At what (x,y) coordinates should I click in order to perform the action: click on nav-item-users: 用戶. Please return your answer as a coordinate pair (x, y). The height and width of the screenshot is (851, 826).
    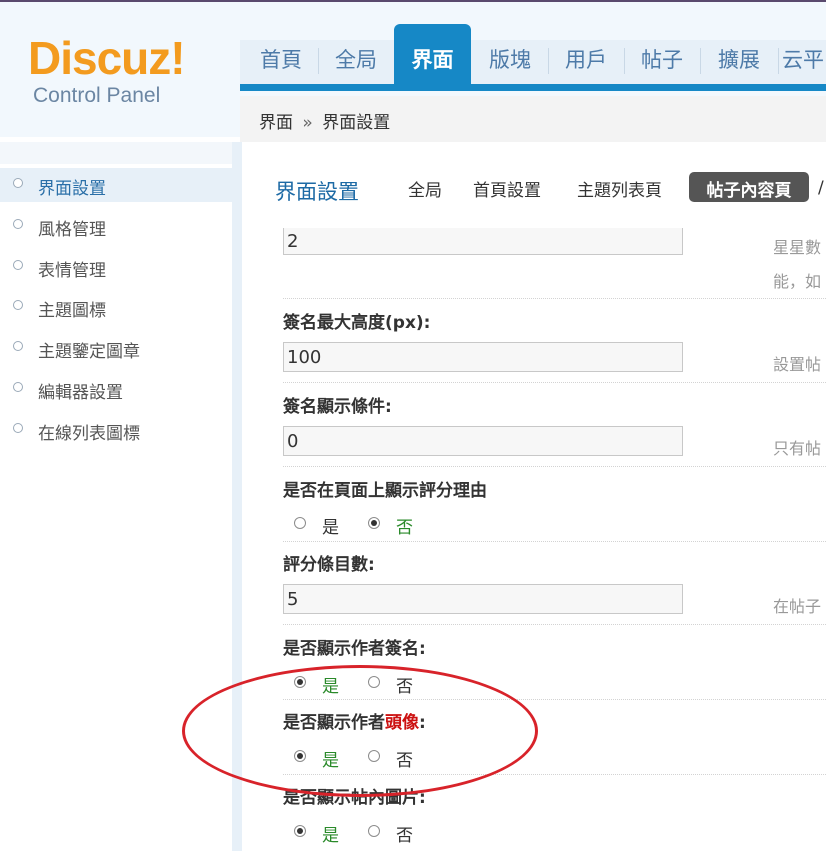
    Looking at the image, I should click on (586, 62).